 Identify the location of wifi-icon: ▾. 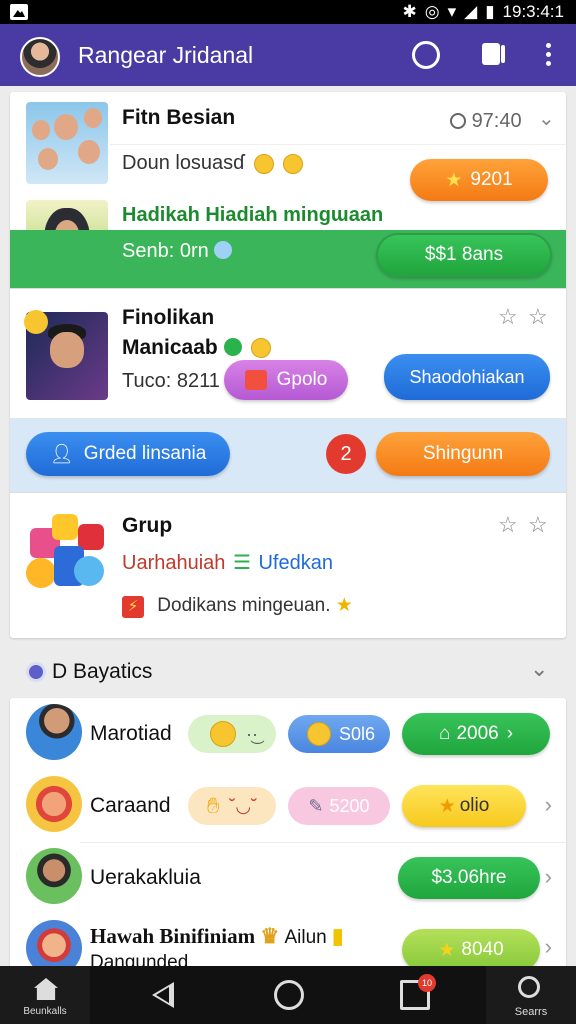
(452, 11).